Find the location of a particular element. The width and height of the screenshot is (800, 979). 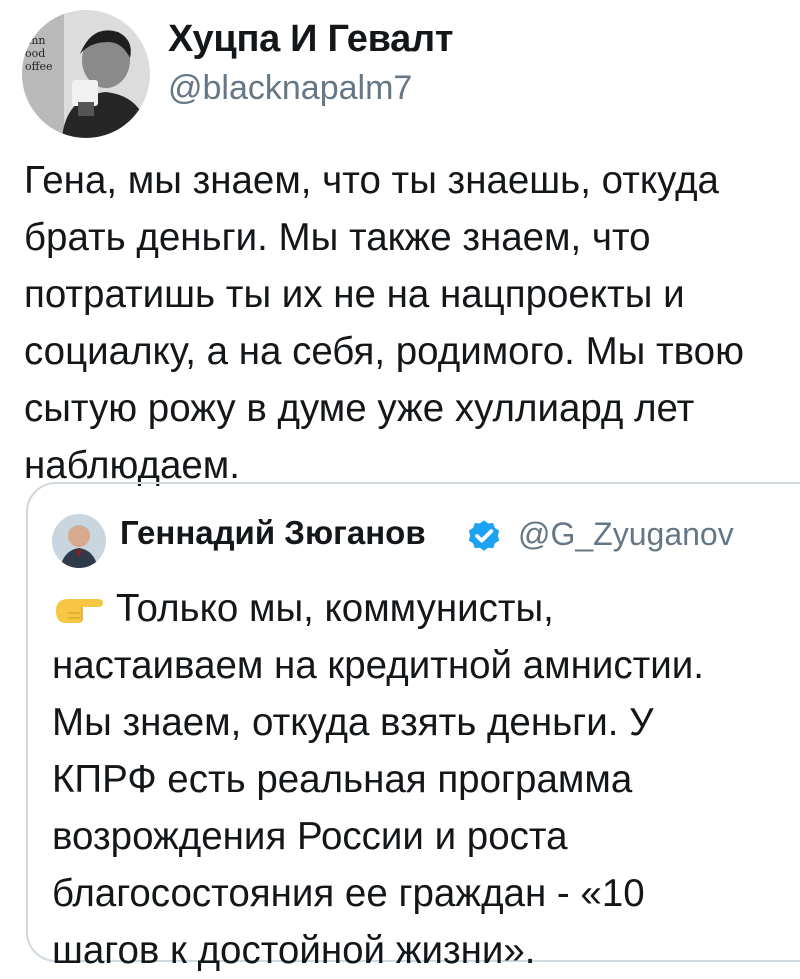

quoted-text-line: шагов к достойной жизни». is located at coordinates (294, 950).